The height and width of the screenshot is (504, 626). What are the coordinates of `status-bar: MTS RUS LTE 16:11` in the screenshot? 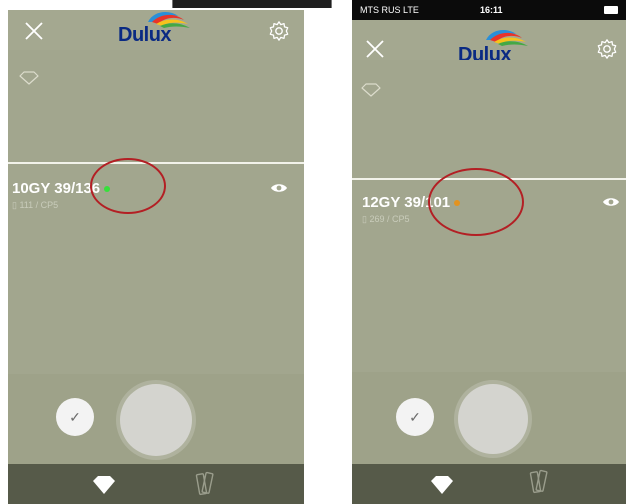 It's located at (489, 10).